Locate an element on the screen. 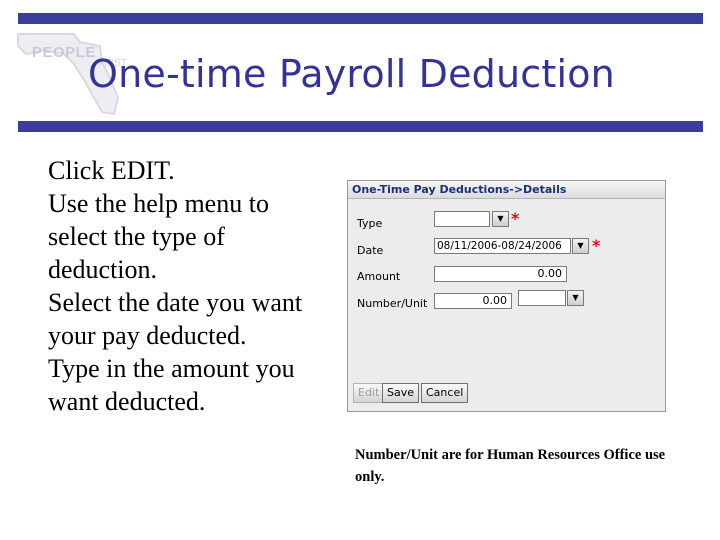 This screenshot has width=720, height=540. type-label: Type is located at coordinates (370, 223).